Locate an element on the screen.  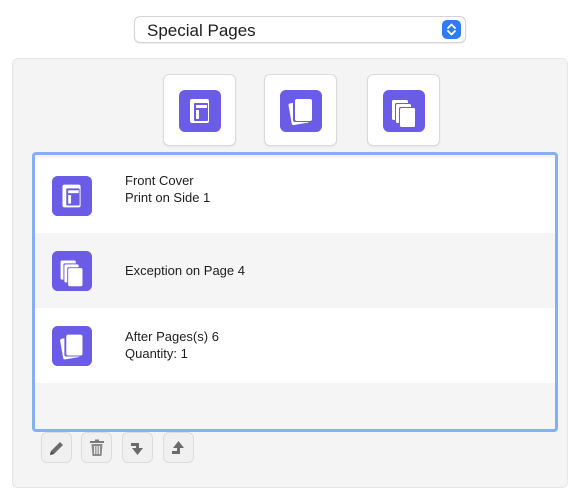
trash-icon is located at coordinates (97, 447).